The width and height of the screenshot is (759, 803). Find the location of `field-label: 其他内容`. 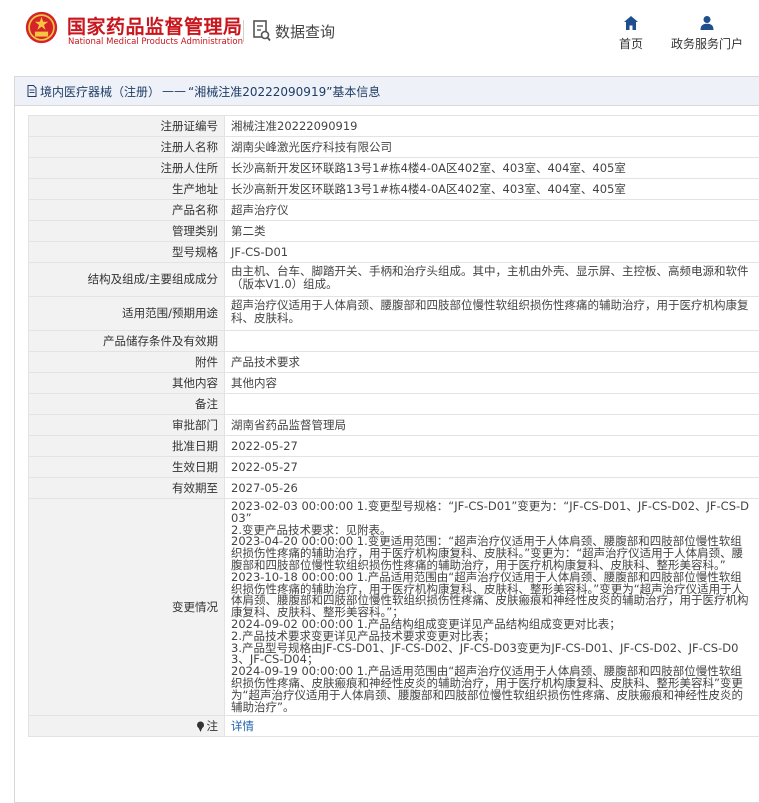

field-label: 其他内容 is located at coordinates (126, 383).